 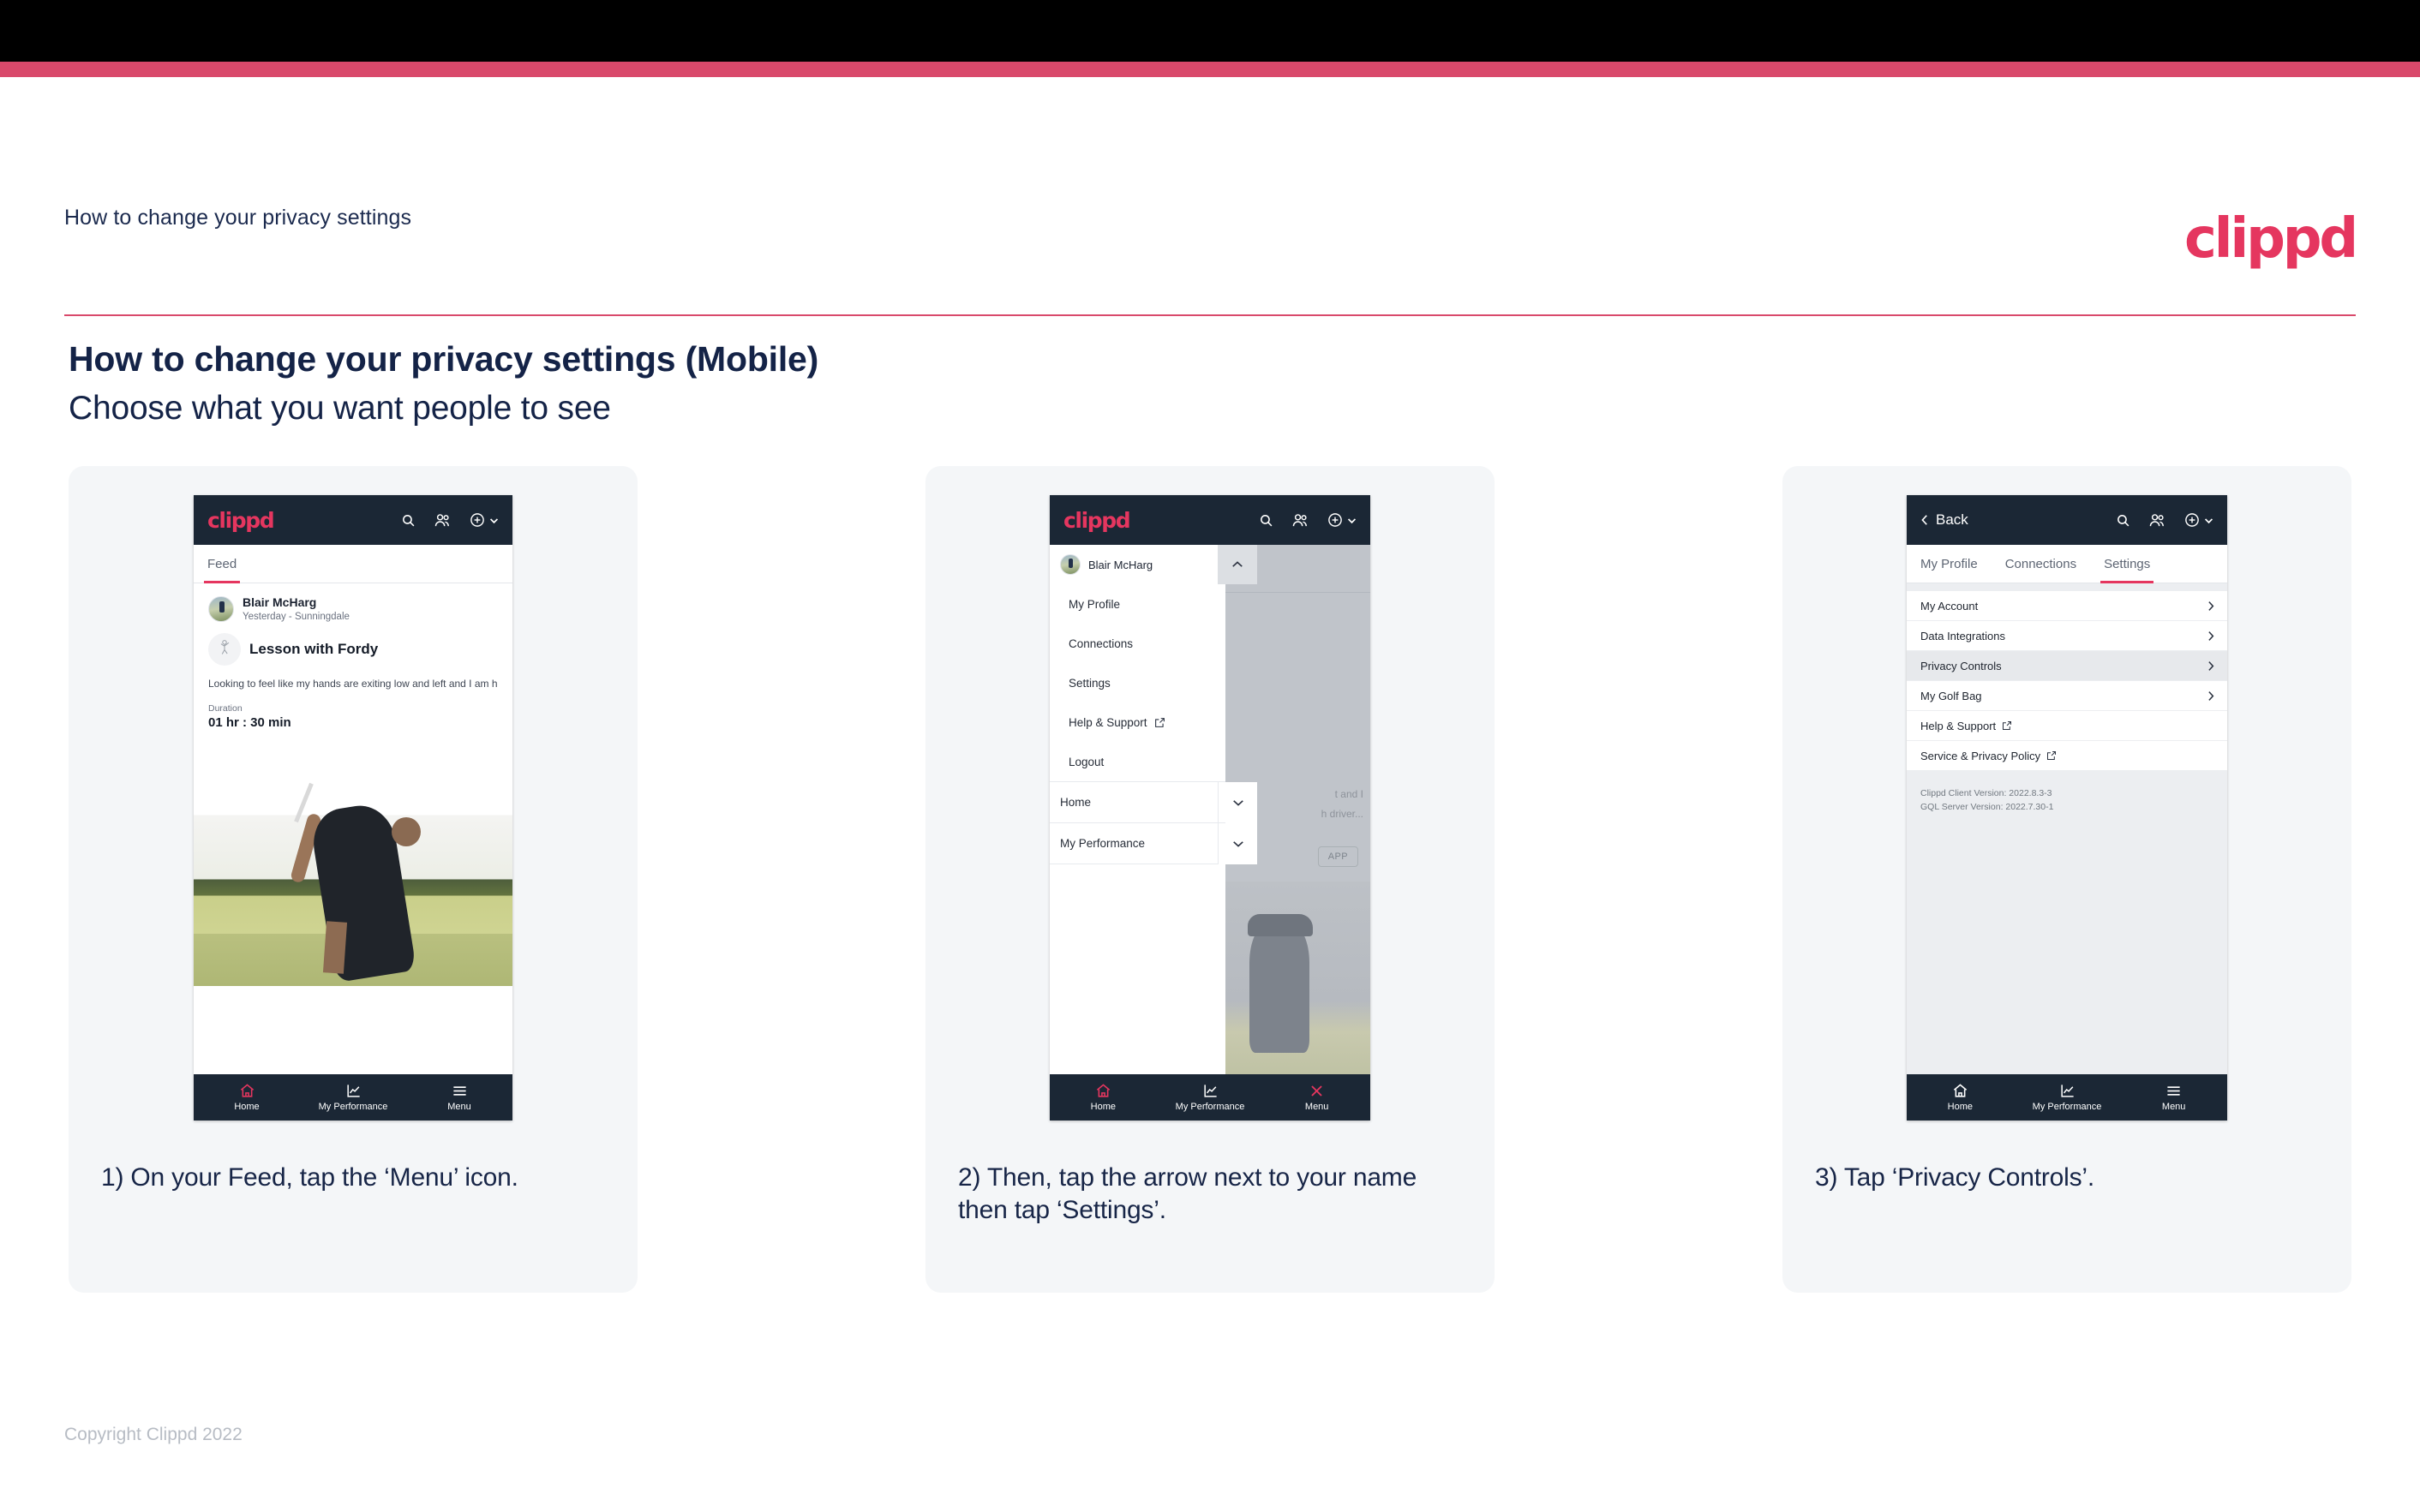 I want to click on golf-swing-icon, so click(x=224, y=649).